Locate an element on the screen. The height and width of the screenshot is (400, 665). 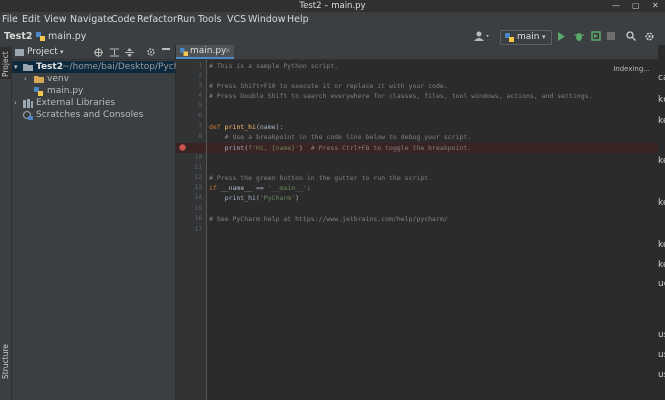
line-number: 17 is located at coordinates (198, 229).